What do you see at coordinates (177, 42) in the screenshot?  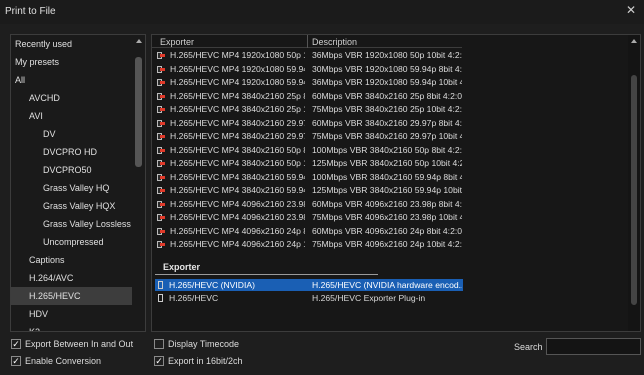 I see `column-exporter: Exporter` at bounding box center [177, 42].